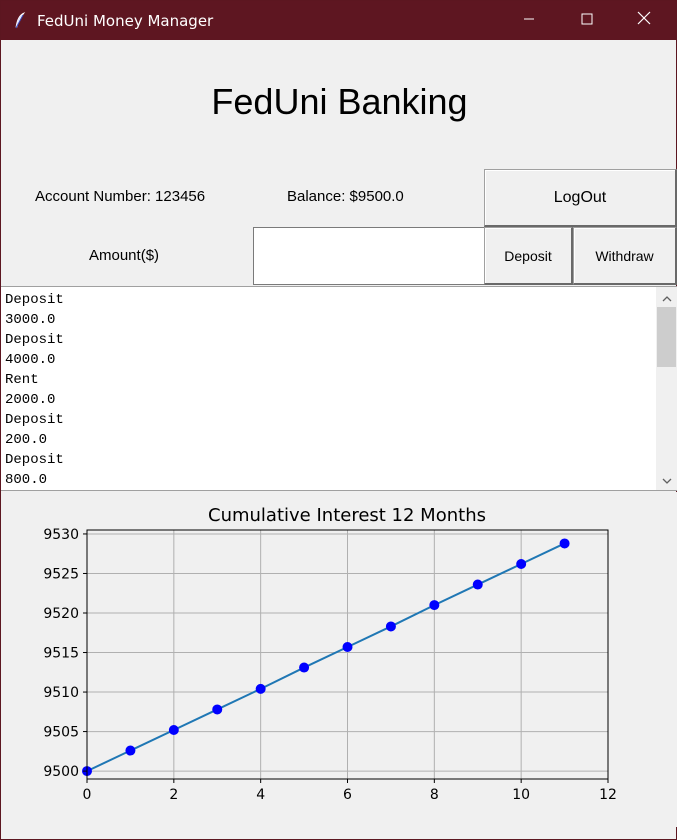 This screenshot has height=840, width=677. Describe the element at coordinates (61, 772) in the screenshot. I see `y-tick-label: 9500` at that location.